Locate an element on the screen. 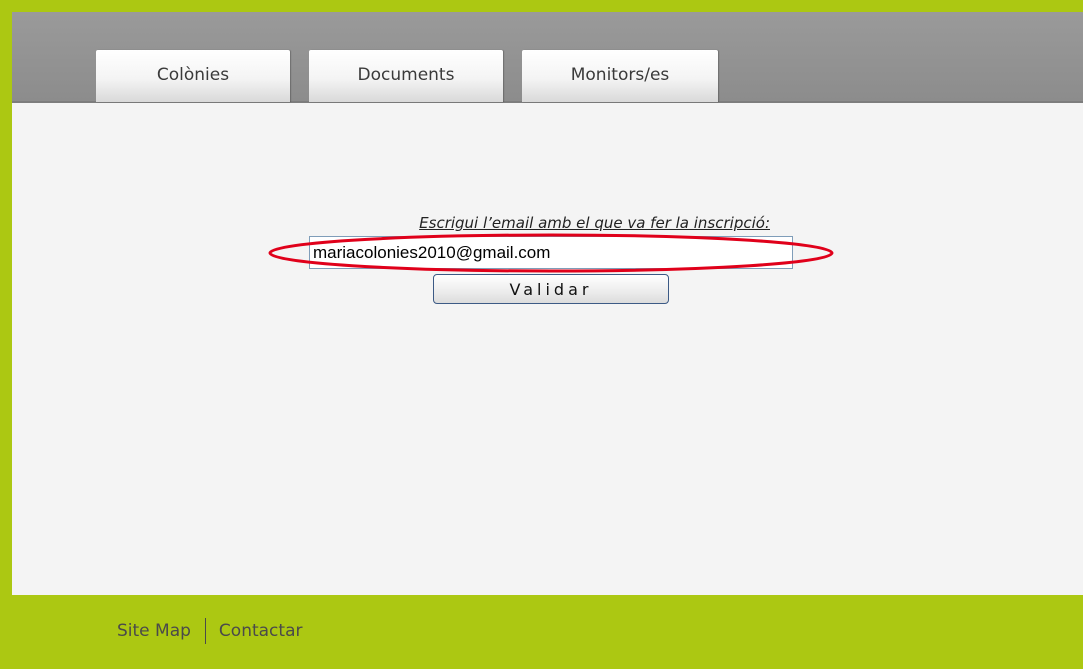 The height and width of the screenshot is (669, 1083). footer-link-contactar: Contactar is located at coordinates (261, 631).